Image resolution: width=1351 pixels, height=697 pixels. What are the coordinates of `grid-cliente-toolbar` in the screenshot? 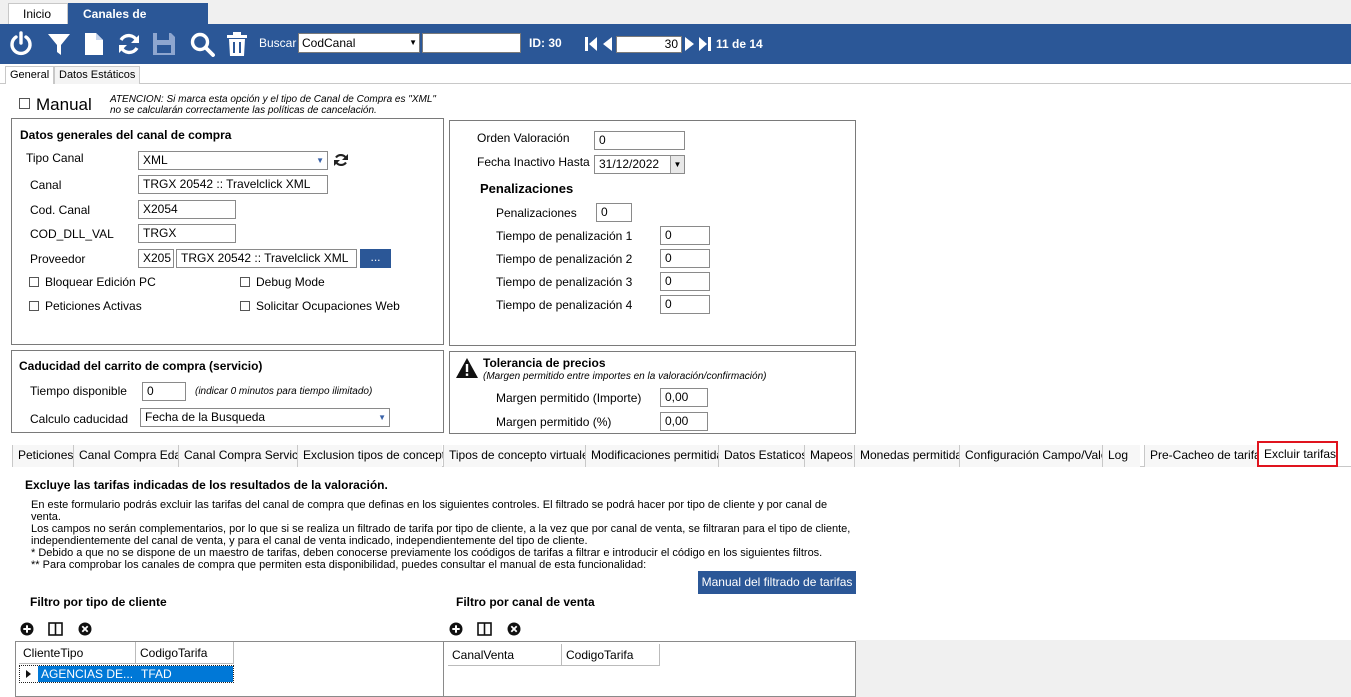 It's located at (229, 629).